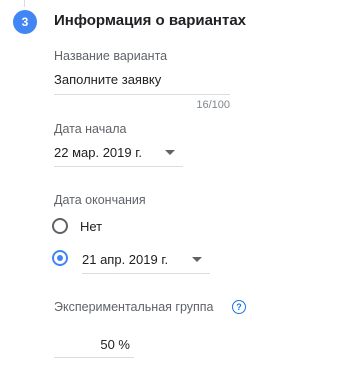  Describe the element at coordinates (125, 259) in the screenshot. I see `end-date-value: 21 апр. 2019 г.` at that location.